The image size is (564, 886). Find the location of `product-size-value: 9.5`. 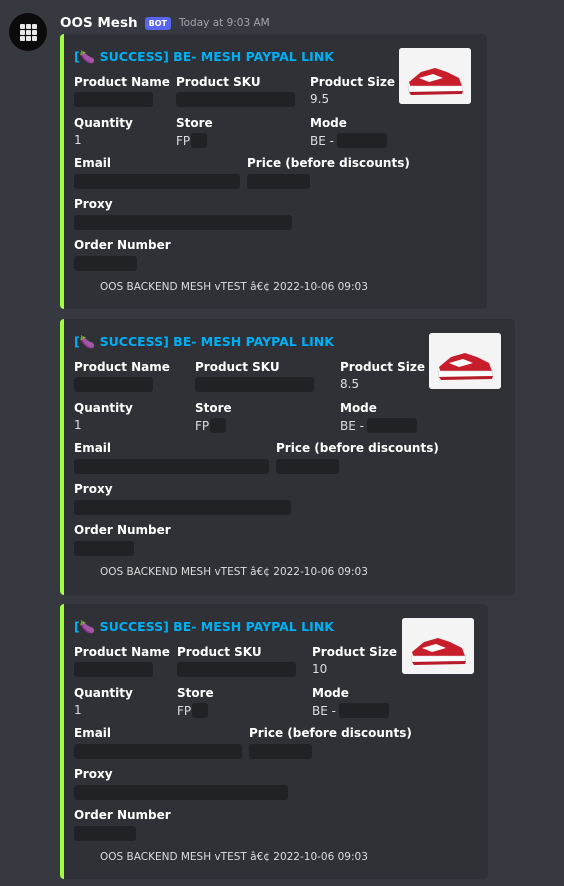

product-size-value: 9.5 is located at coordinates (320, 99).